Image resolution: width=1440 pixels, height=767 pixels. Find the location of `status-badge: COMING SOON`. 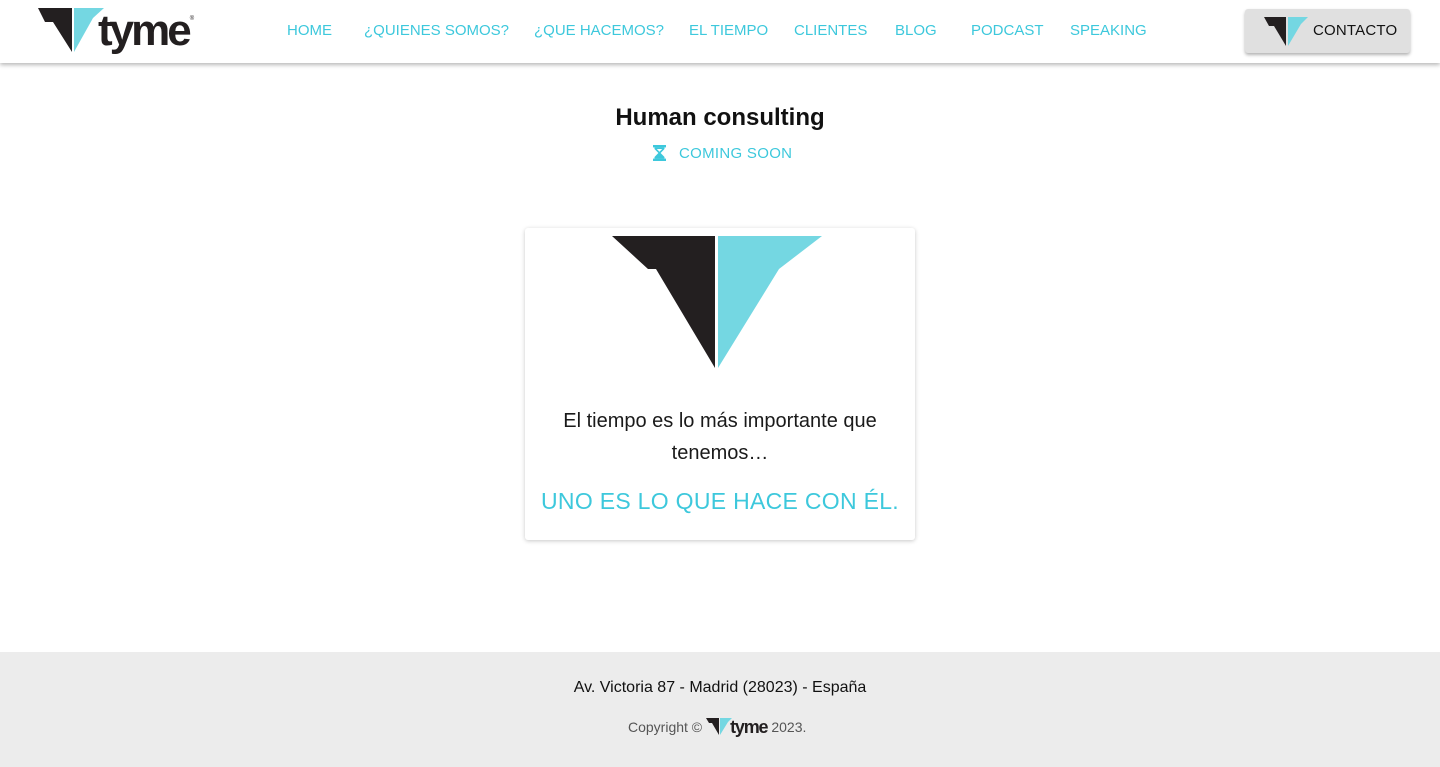

status-badge: COMING SOON is located at coordinates (723, 153).